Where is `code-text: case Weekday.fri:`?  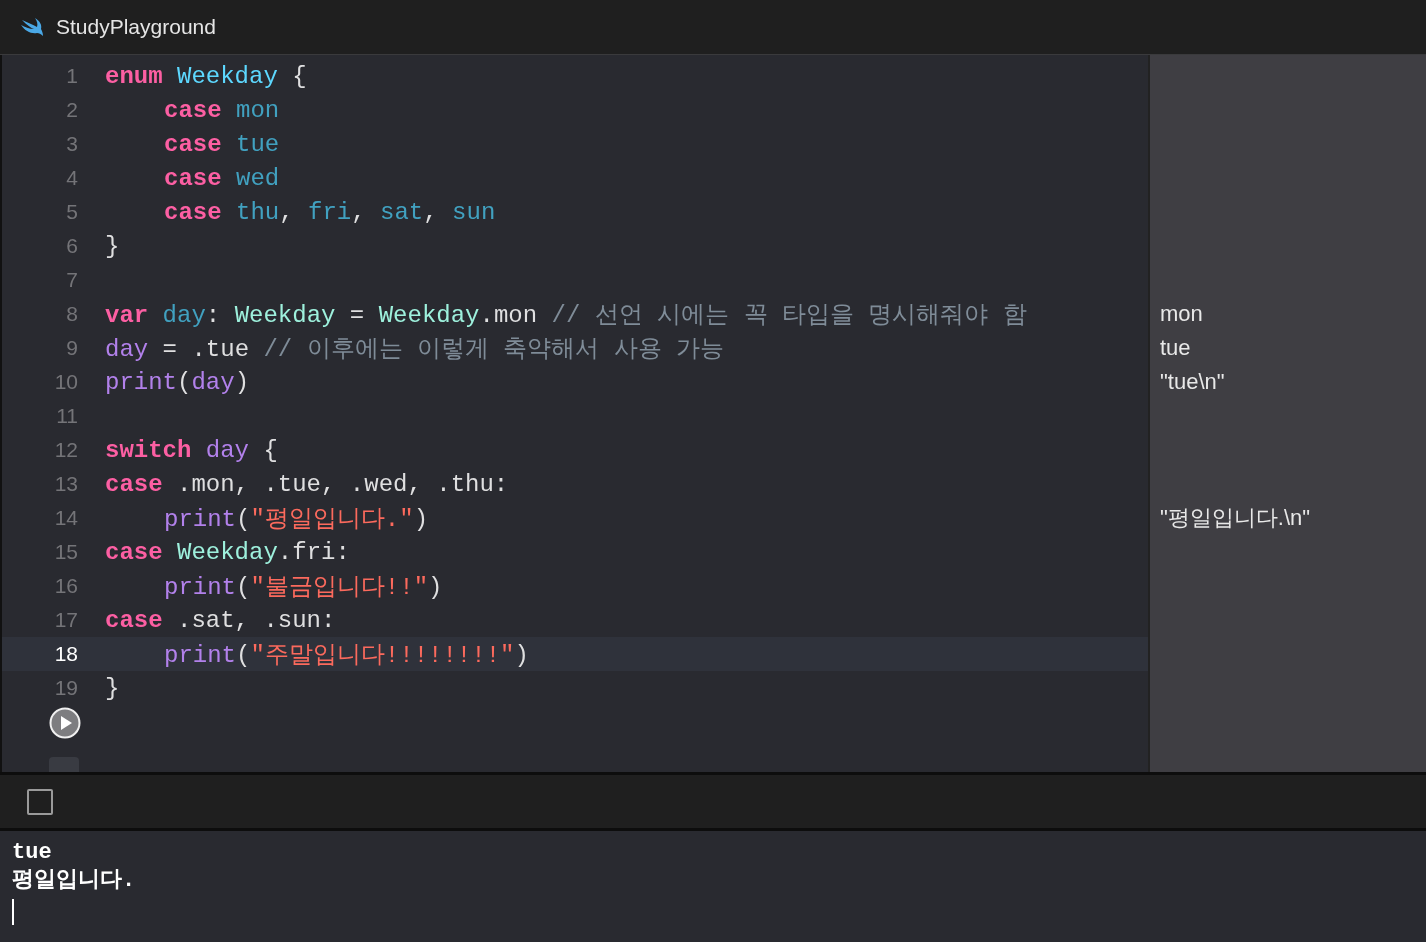 code-text: case Weekday.fri: is located at coordinates (227, 552).